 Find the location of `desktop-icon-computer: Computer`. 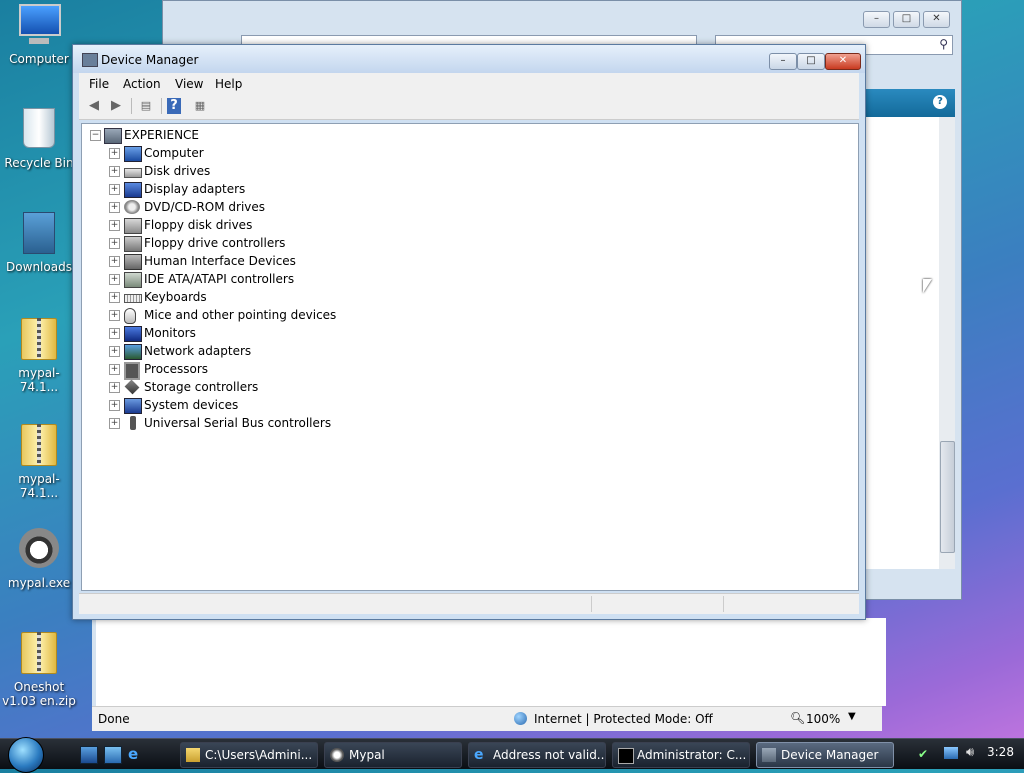

desktop-icon-computer: Computer is located at coordinates (39, 35).